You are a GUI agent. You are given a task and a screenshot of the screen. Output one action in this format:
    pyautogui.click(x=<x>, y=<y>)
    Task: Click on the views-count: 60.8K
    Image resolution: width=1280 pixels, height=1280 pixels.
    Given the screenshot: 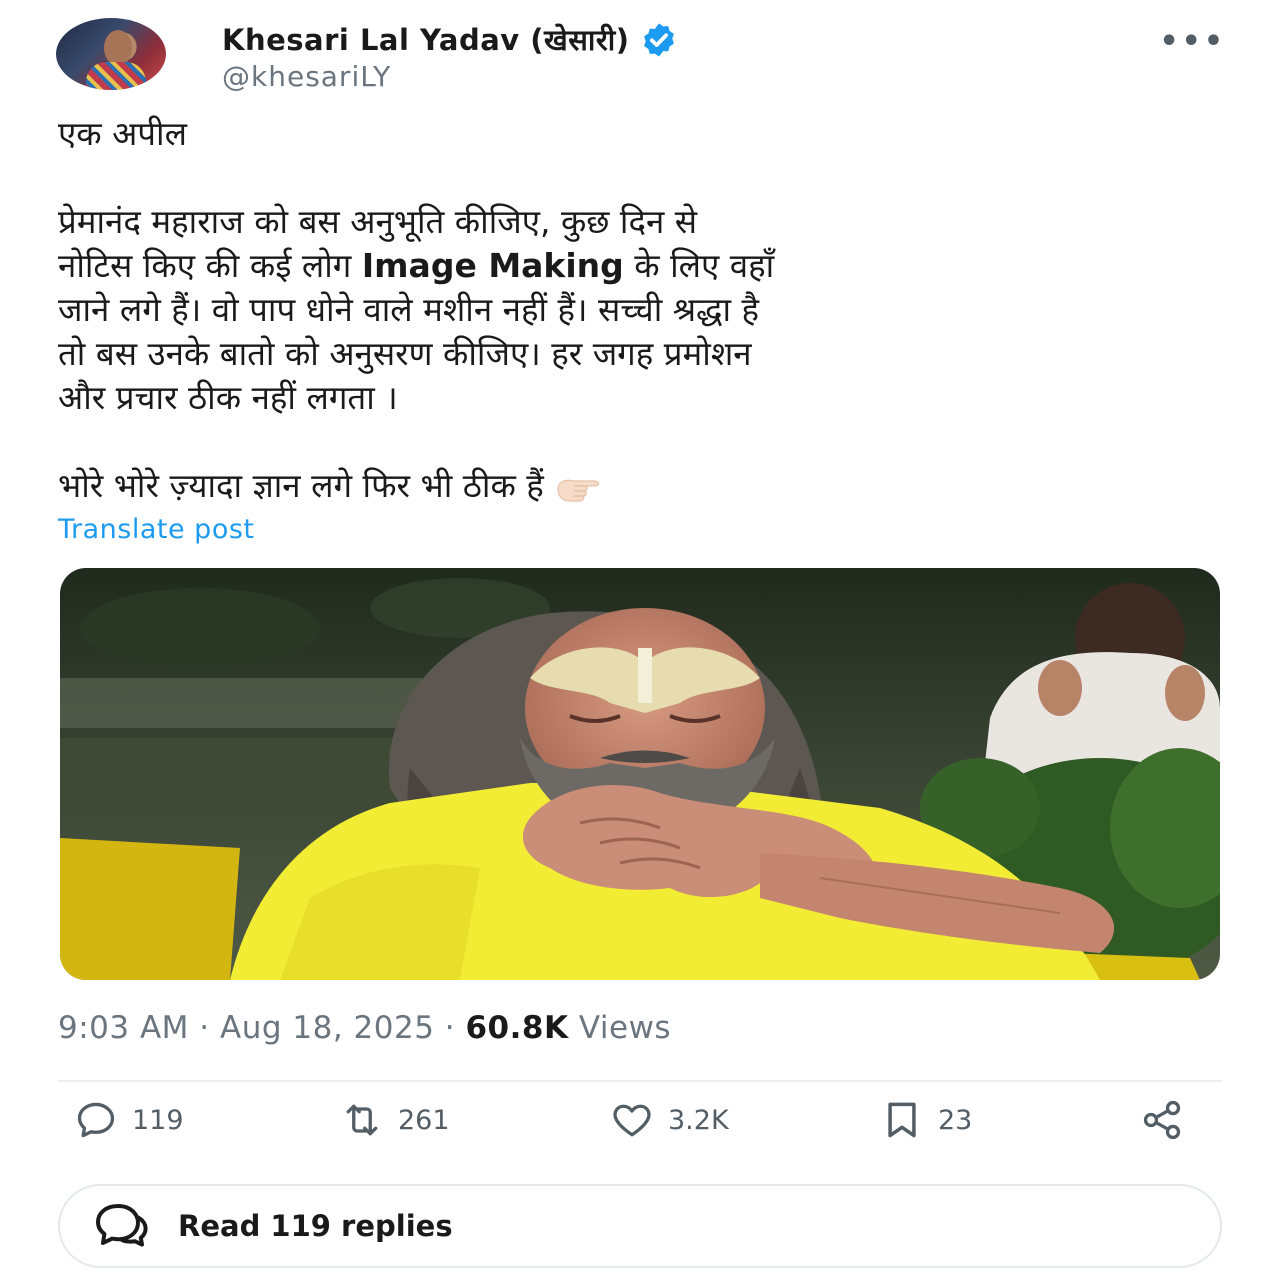 What is the action you would take?
    pyautogui.click(x=517, y=1028)
    